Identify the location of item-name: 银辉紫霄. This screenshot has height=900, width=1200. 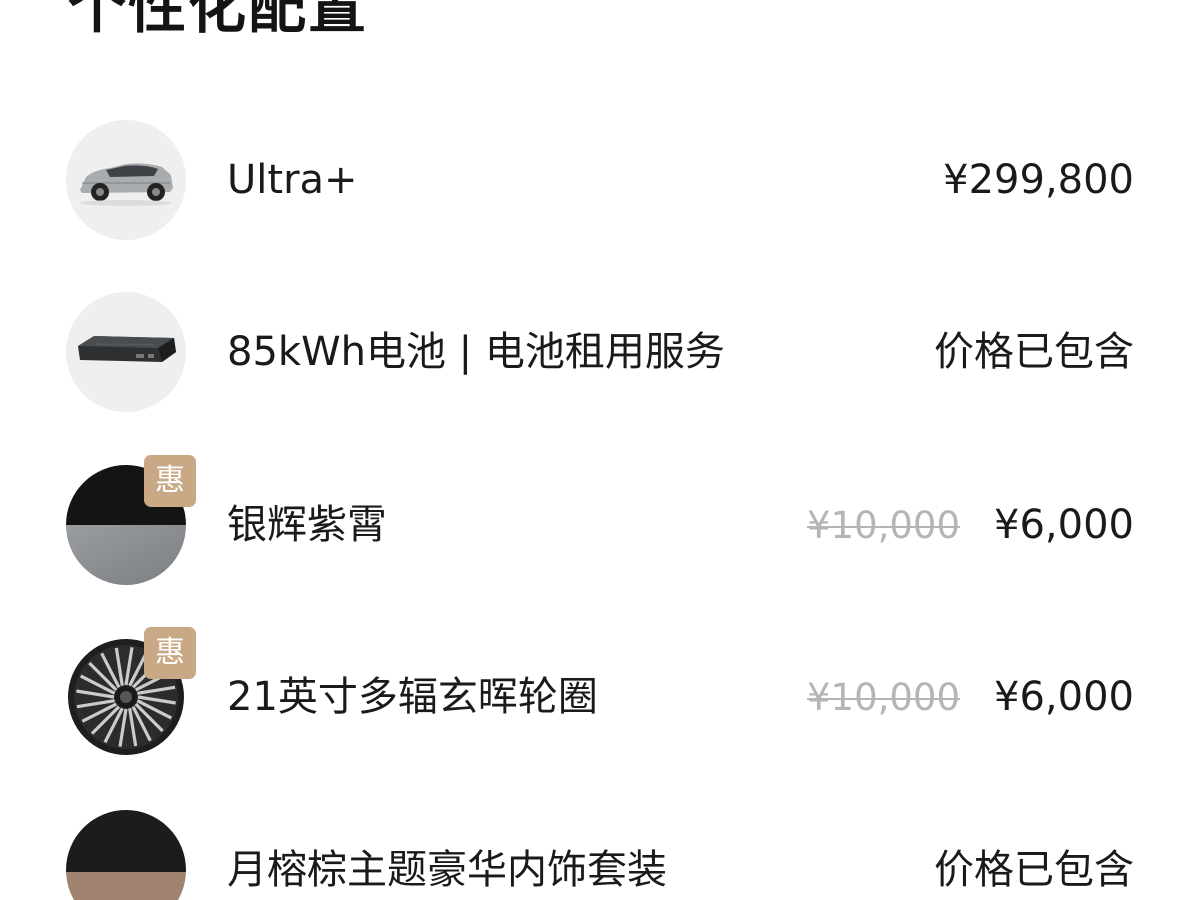
(307, 525).